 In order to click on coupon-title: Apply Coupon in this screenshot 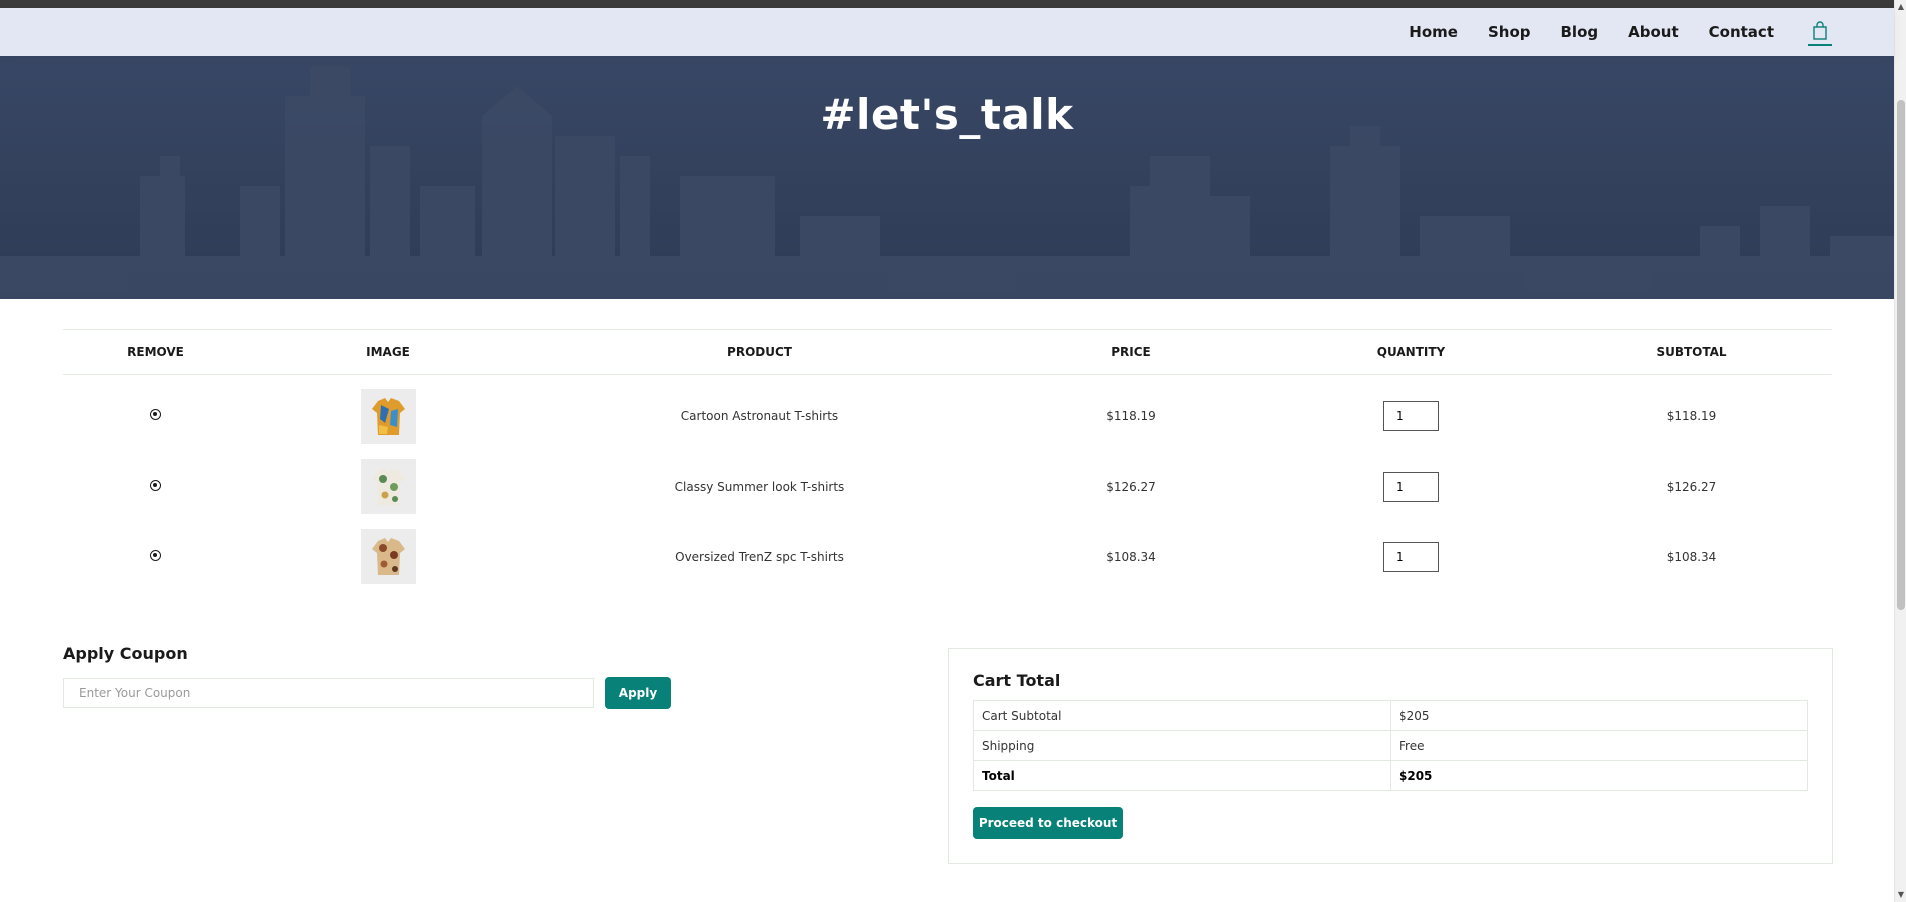, I will do `click(125, 653)`.